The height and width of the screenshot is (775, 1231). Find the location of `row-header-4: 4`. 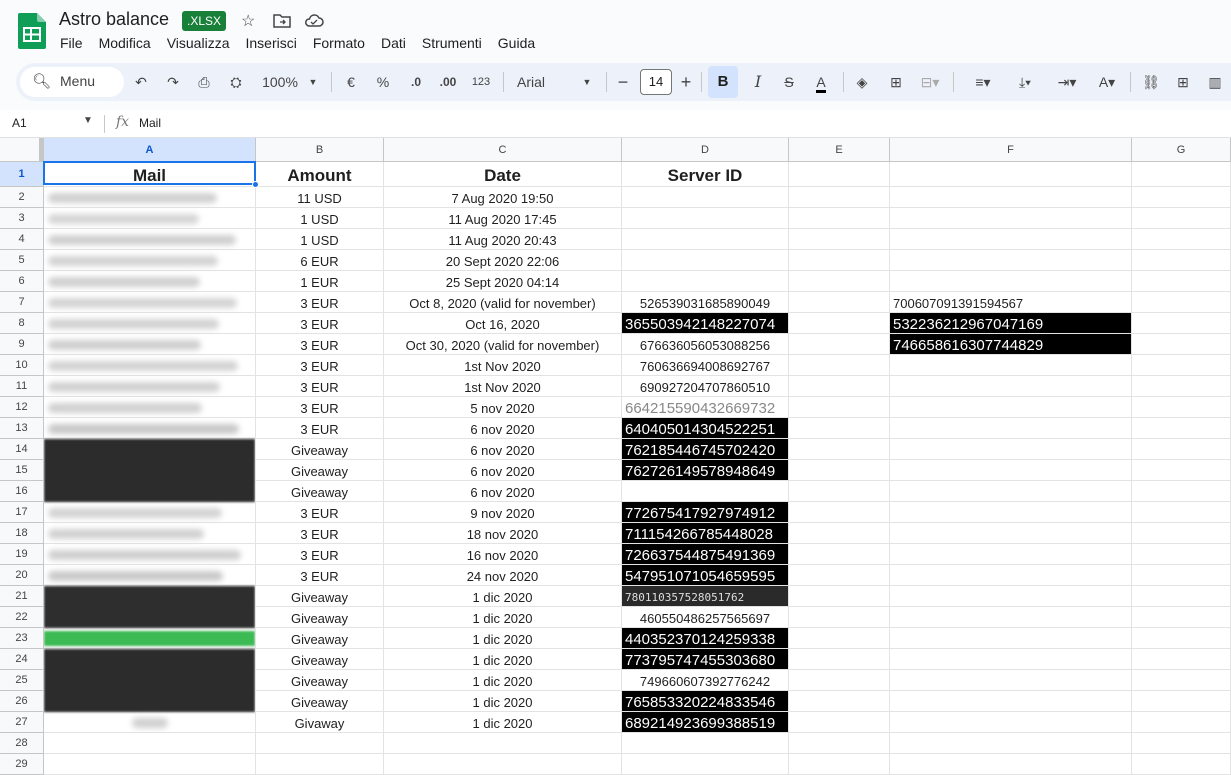

row-header-4: 4 is located at coordinates (22, 239).